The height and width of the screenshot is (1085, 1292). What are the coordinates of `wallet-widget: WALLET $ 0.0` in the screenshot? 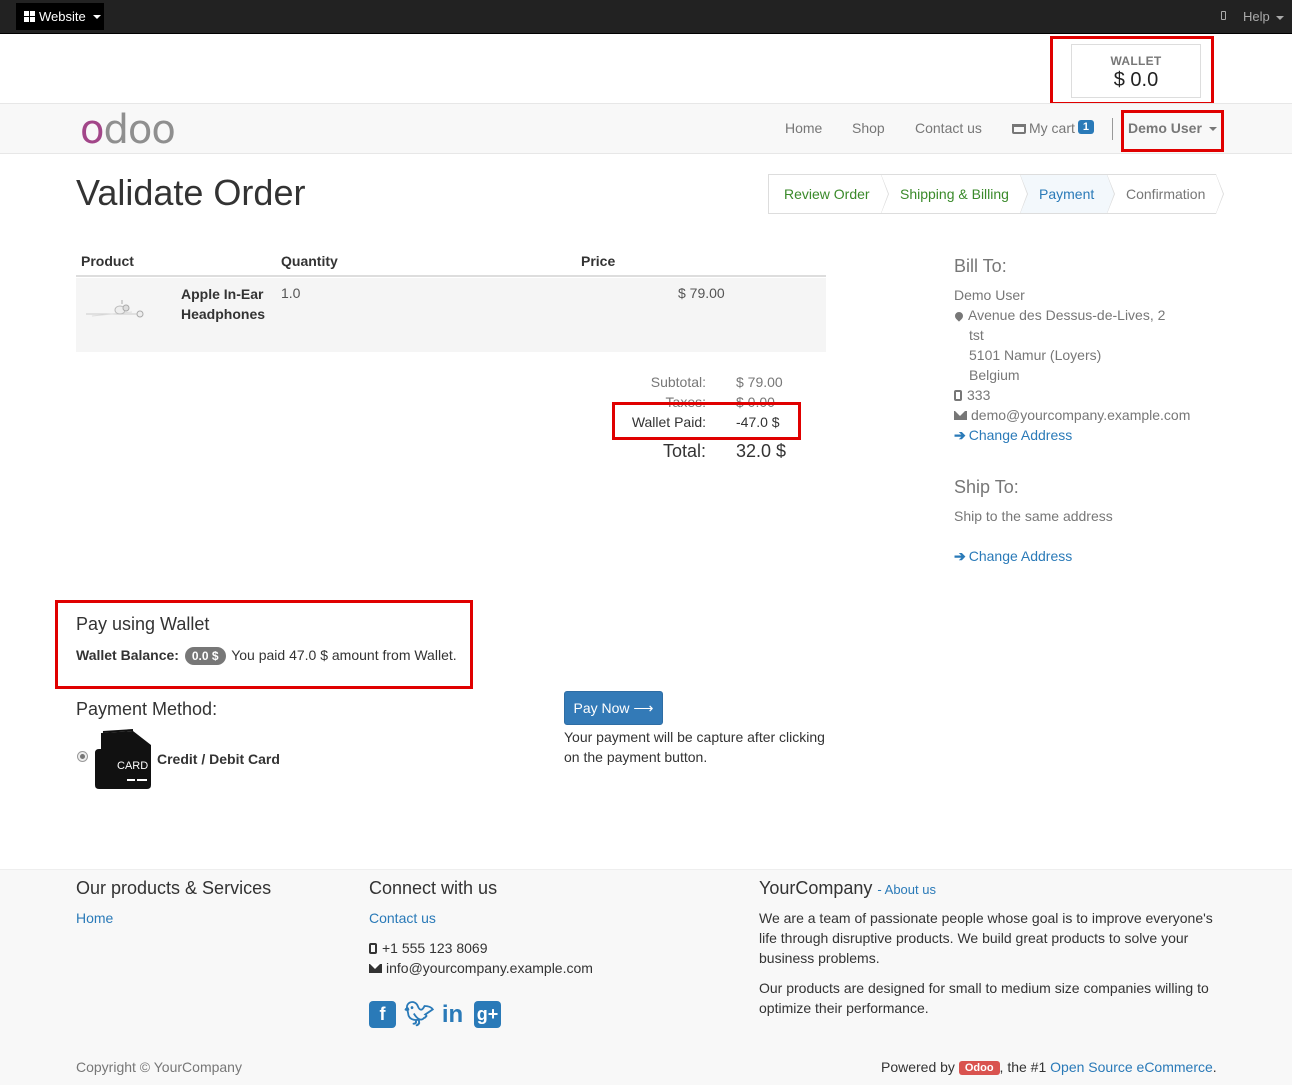 It's located at (1136, 71).